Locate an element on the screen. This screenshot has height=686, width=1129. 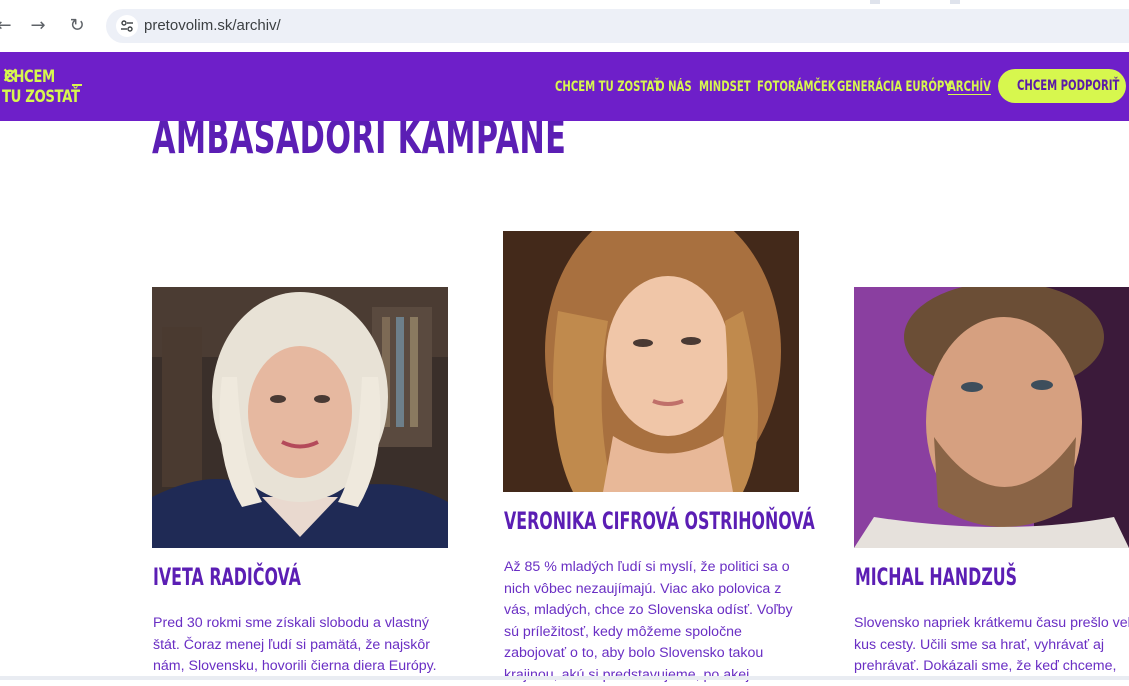
browser-toolbar: ← → ↻ pretovolim.sk/archiv/ is located at coordinates (564, 26).